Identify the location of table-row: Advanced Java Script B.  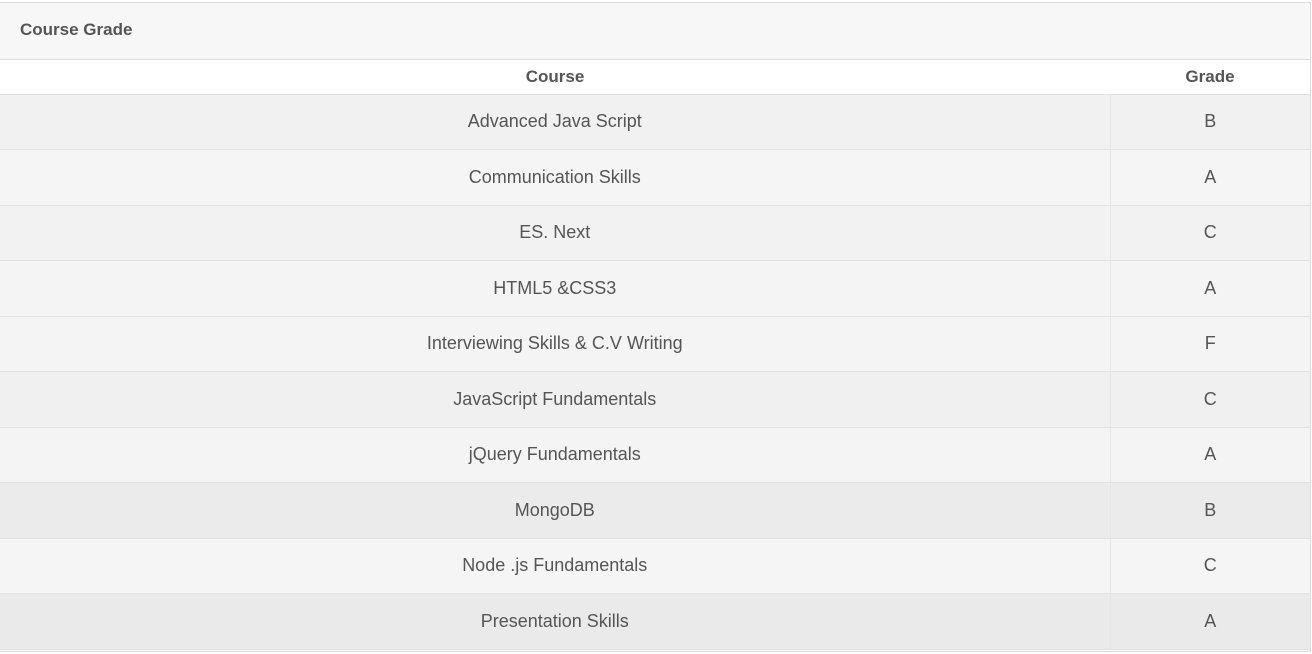
(655, 122).